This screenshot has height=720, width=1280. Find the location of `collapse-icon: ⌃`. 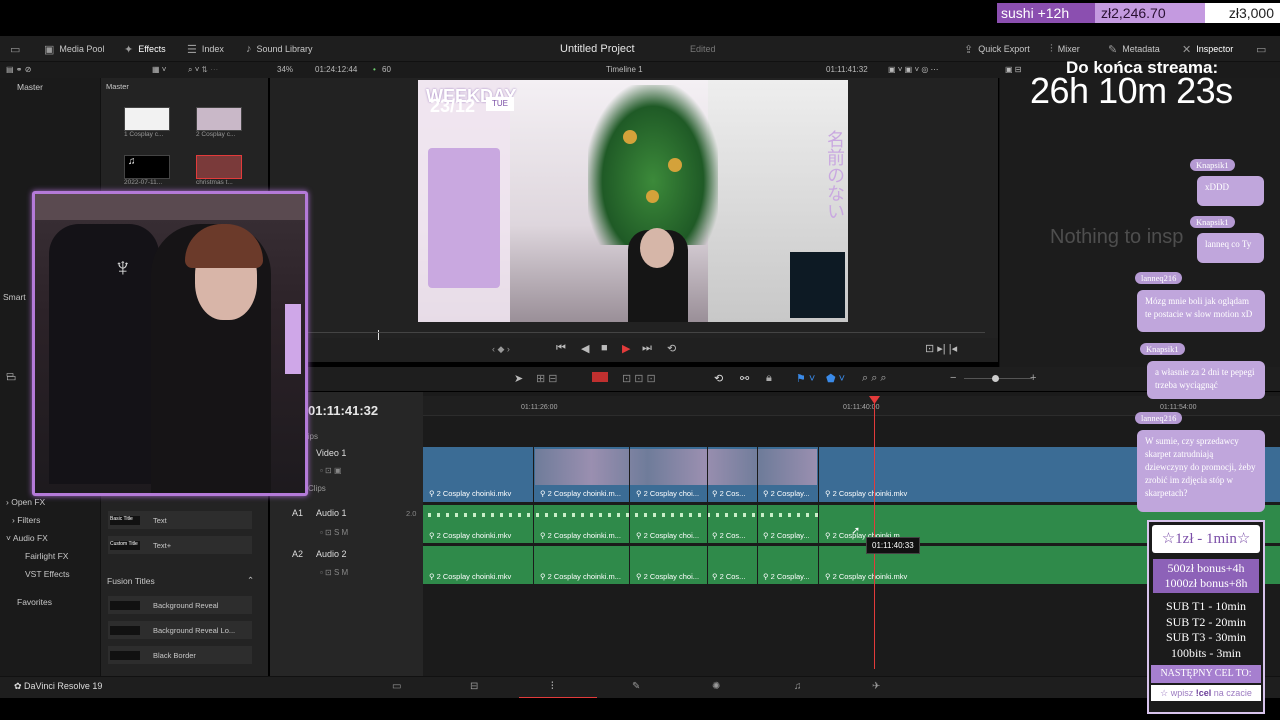

collapse-icon: ⌃ is located at coordinates (250, 580).